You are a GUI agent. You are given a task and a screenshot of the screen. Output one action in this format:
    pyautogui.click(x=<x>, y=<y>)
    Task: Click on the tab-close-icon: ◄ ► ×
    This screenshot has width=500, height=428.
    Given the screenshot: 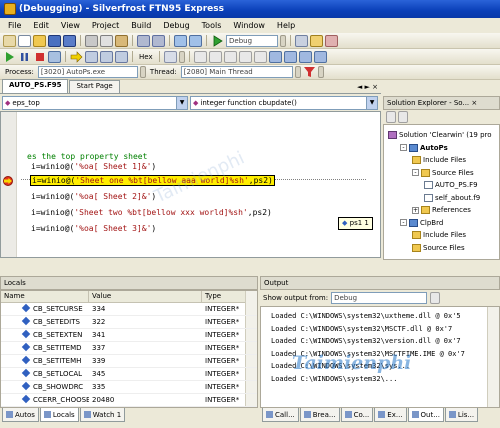 What is the action you would take?
    pyautogui.click(x=367, y=87)
    